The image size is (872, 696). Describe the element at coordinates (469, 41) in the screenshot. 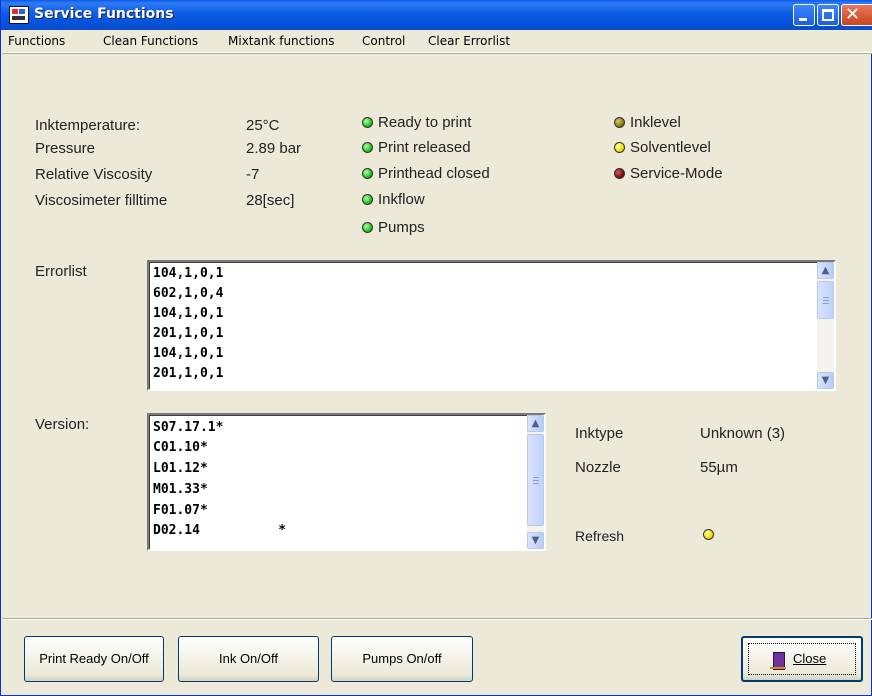

I see `menu-clear-errorlist: Clear Errorlist` at that location.